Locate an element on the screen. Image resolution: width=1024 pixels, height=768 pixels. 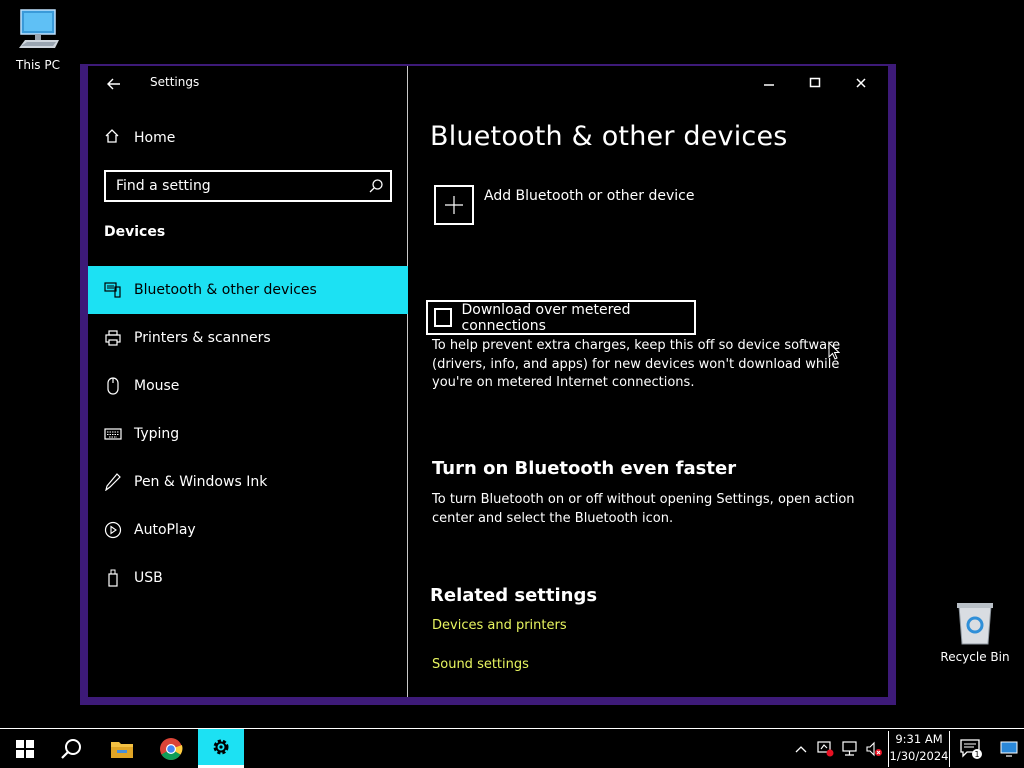
start-button is located at coordinates (25, 748).